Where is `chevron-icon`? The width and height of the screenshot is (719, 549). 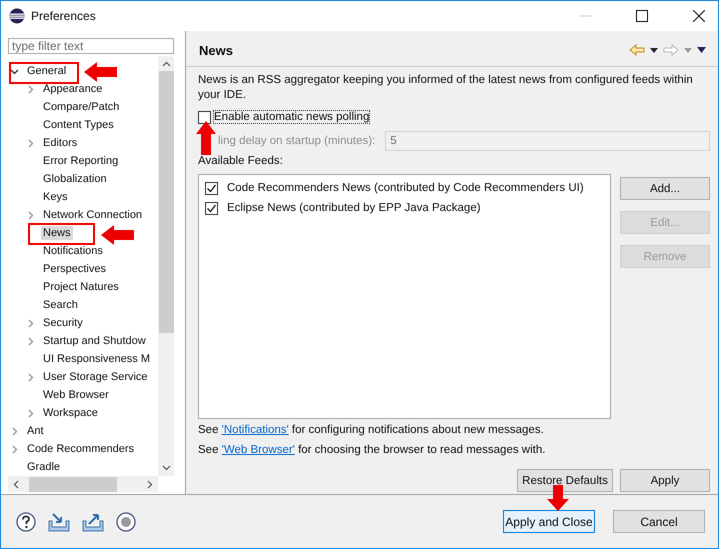 chevron-icon is located at coordinates (14, 71).